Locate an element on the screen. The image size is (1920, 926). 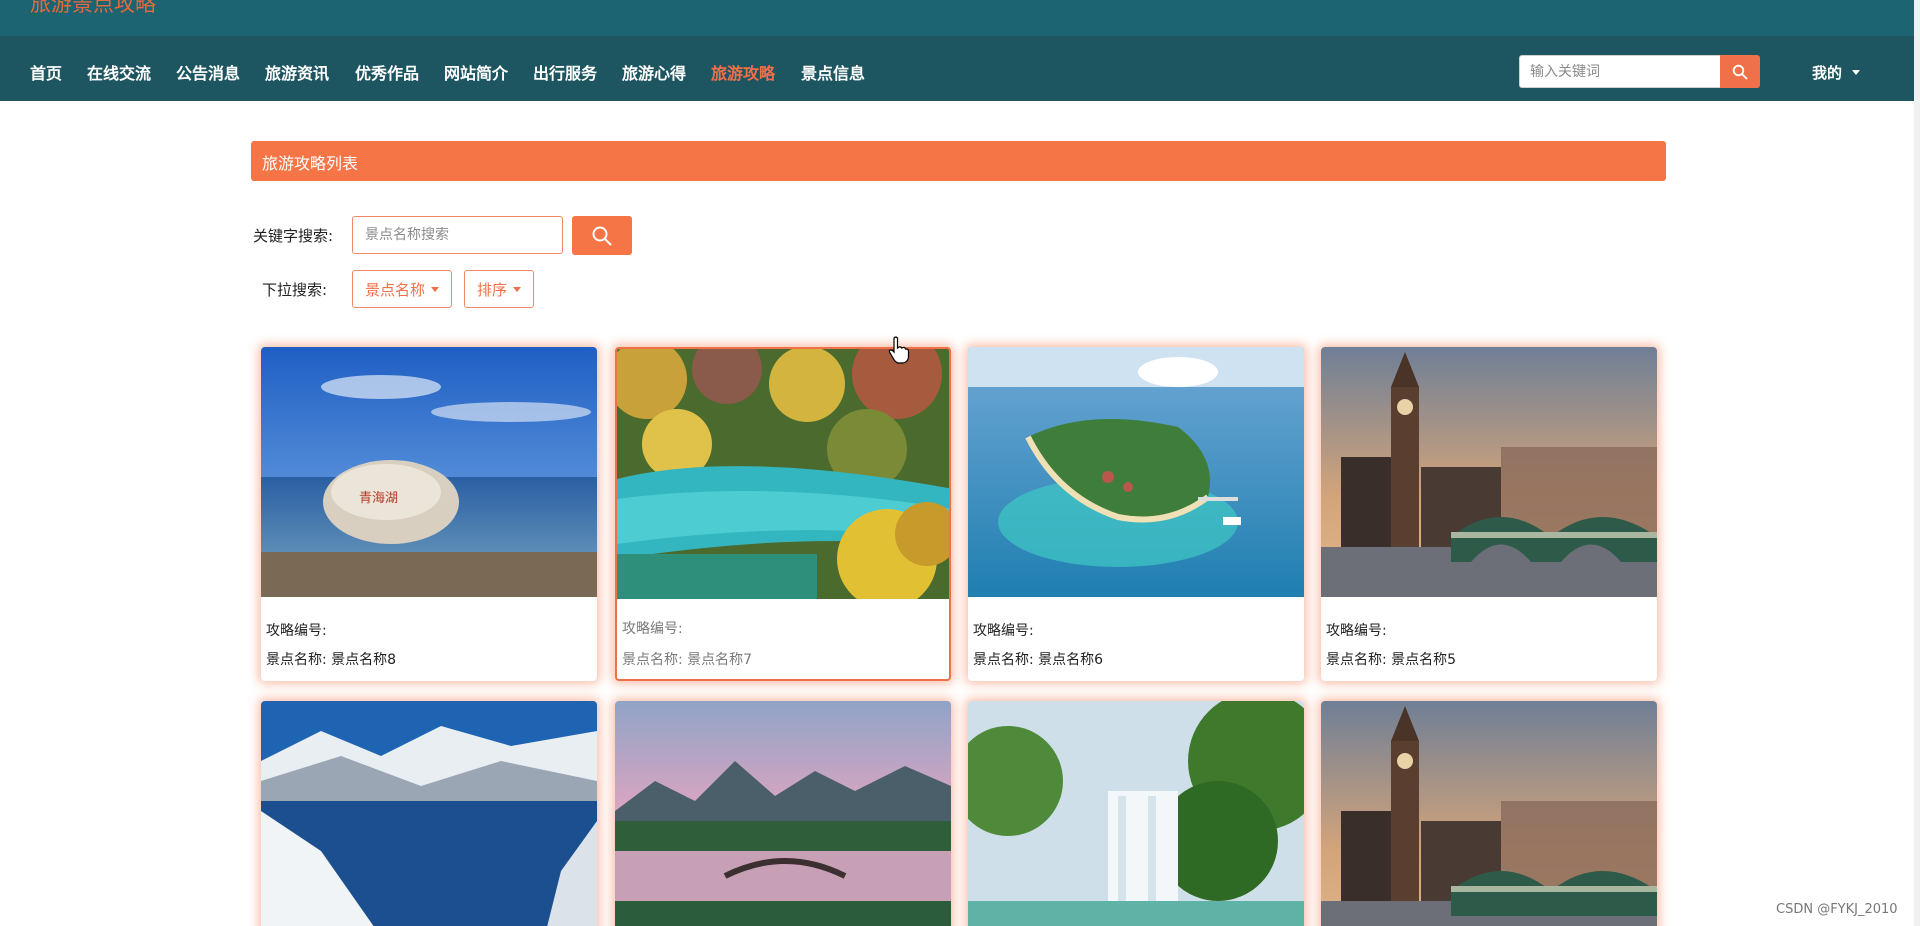
site-title: 旅游景点攻略 is located at coordinates (93, 9).